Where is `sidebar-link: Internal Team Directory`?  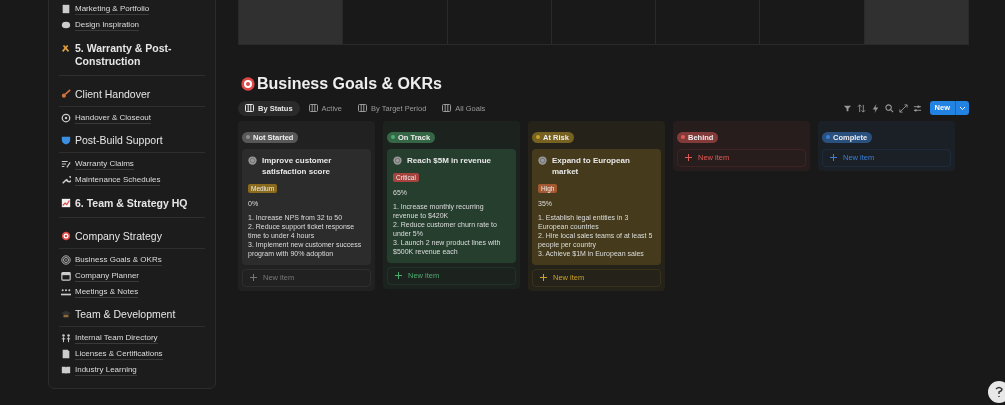
sidebar-link: Internal Team Directory is located at coordinates (116, 338).